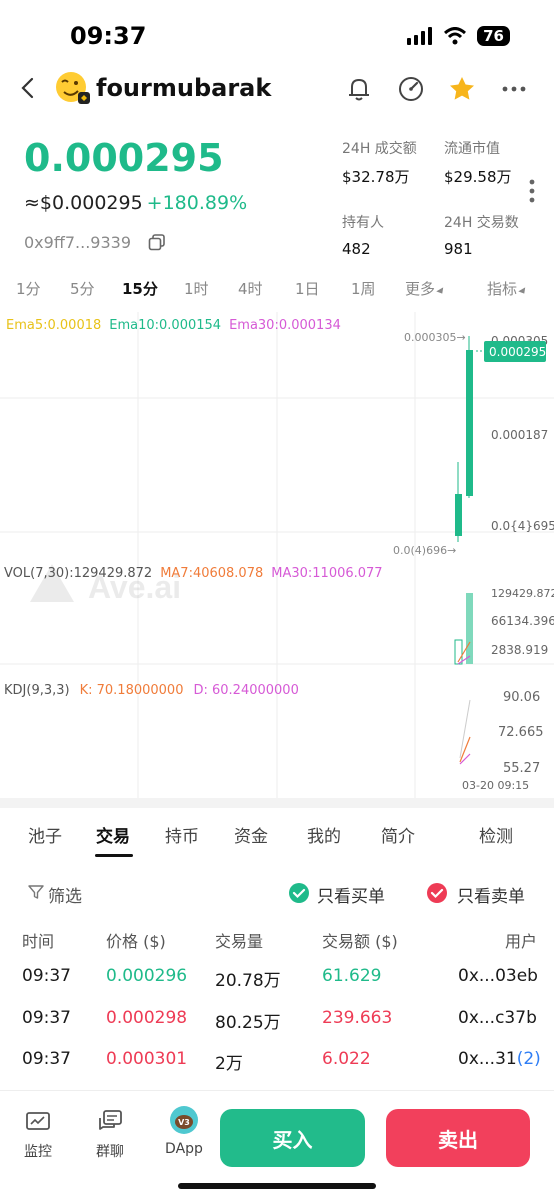  I want to click on timeframe-5m: 5分, so click(82, 288).